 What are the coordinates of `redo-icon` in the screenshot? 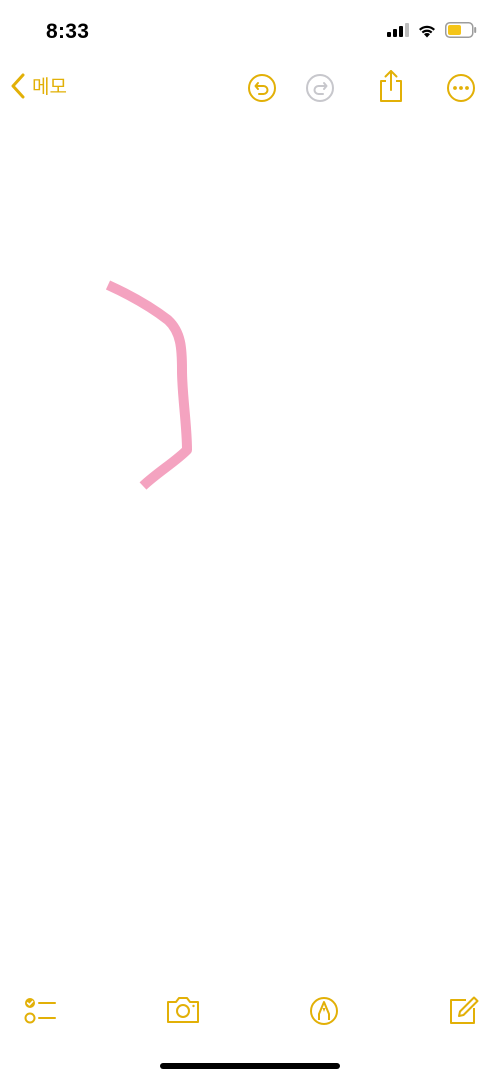 It's located at (320, 88).